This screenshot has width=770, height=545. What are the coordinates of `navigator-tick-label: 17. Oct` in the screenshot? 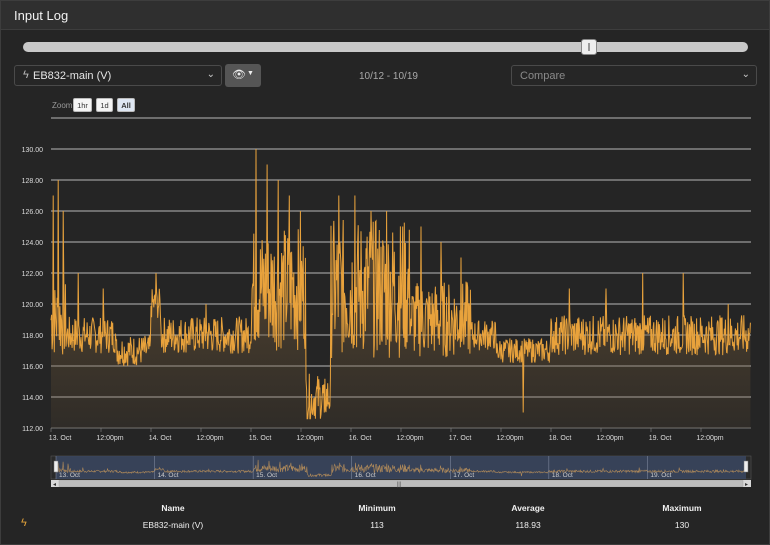 It's located at (463, 475).